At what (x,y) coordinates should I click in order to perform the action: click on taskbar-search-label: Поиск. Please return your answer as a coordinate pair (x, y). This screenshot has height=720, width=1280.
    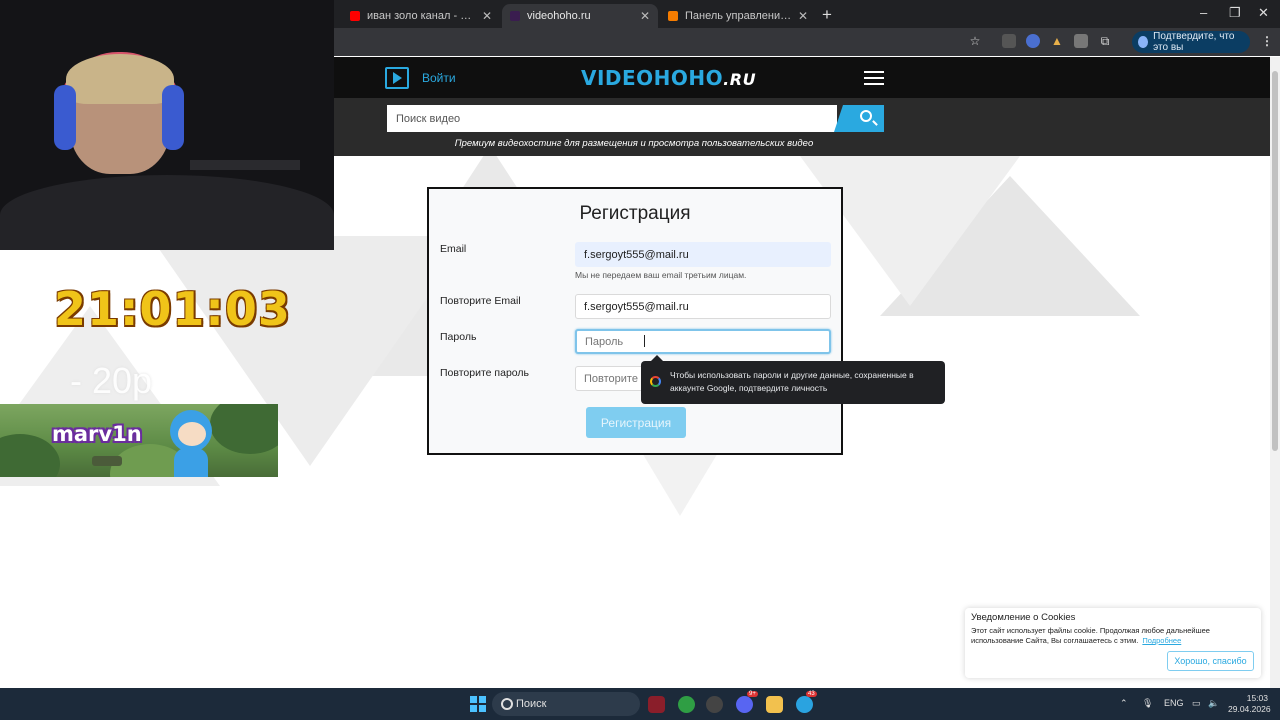
    Looking at the image, I should click on (531, 704).